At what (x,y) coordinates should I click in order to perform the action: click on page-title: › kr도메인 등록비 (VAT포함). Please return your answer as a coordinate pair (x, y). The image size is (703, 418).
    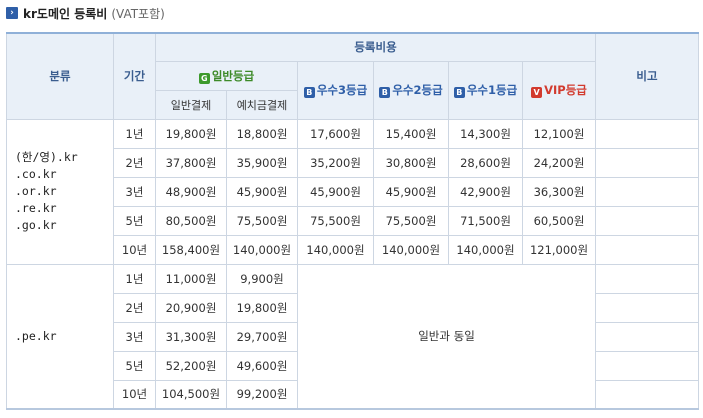
    Looking at the image, I should click on (85, 13).